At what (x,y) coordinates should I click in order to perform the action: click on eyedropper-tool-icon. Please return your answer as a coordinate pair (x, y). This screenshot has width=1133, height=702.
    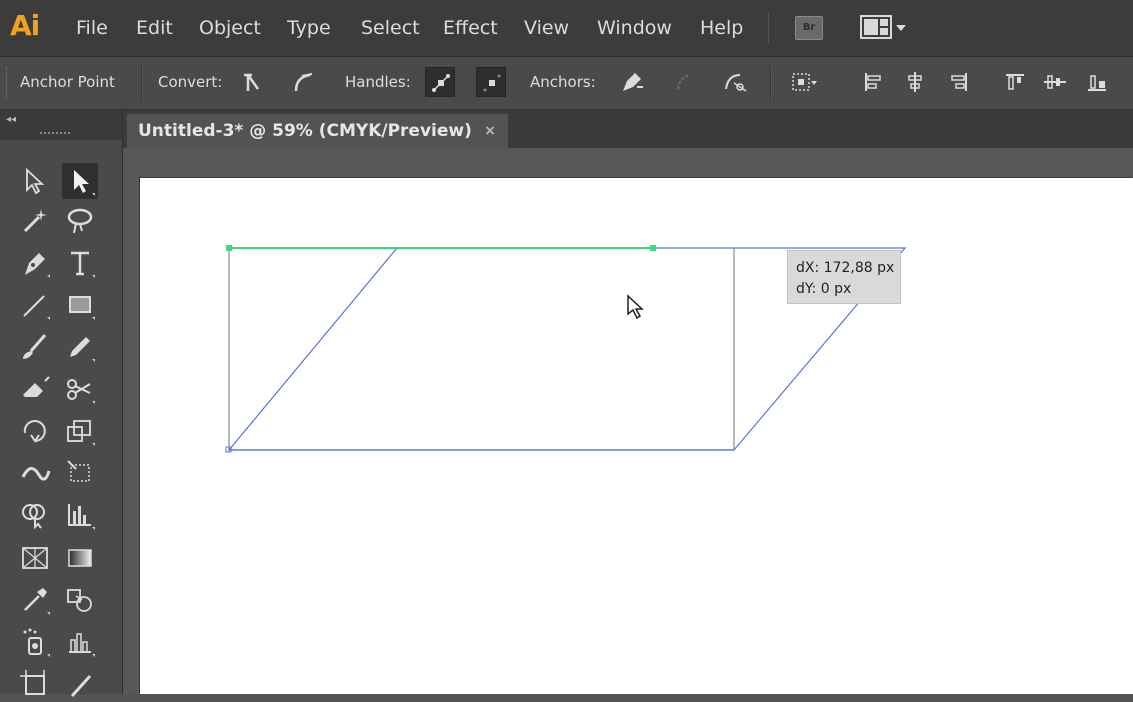
    Looking at the image, I should click on (35, 600).